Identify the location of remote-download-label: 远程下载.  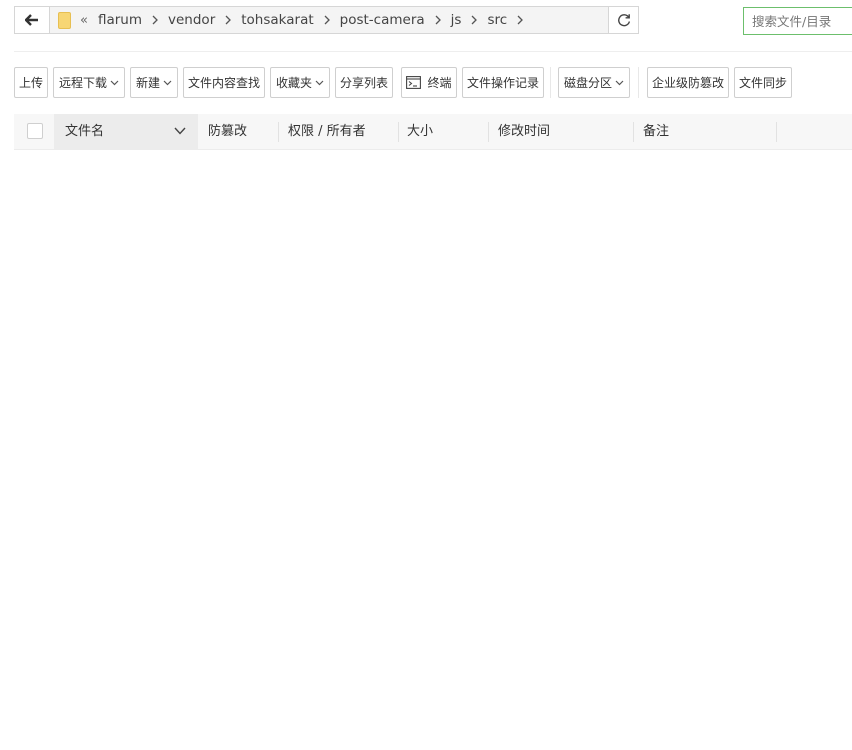
(82, 83).